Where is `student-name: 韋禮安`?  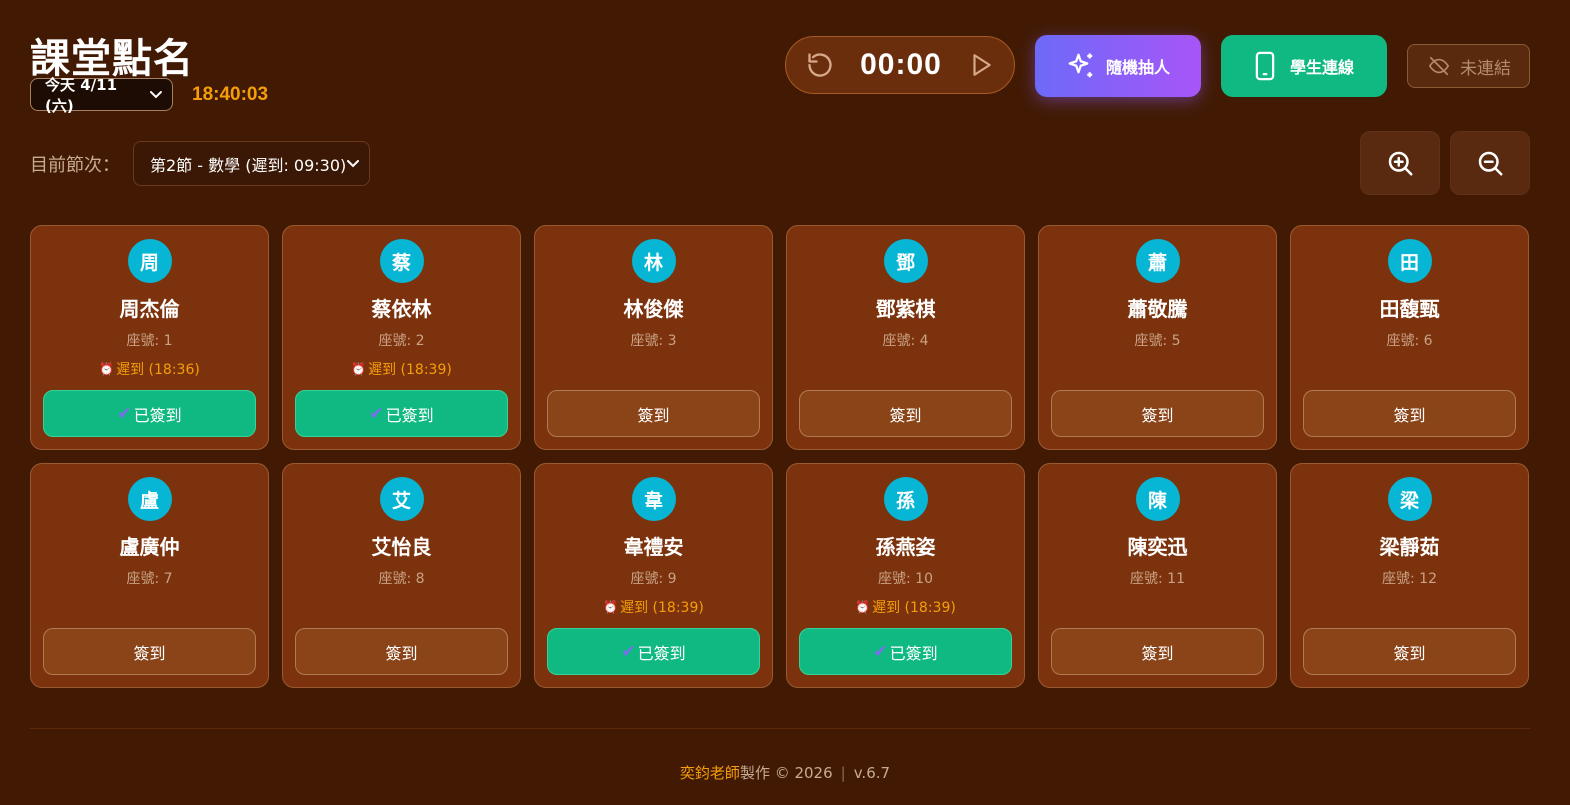 student-name: 韋禮安 is located at coordinates (653, 547).